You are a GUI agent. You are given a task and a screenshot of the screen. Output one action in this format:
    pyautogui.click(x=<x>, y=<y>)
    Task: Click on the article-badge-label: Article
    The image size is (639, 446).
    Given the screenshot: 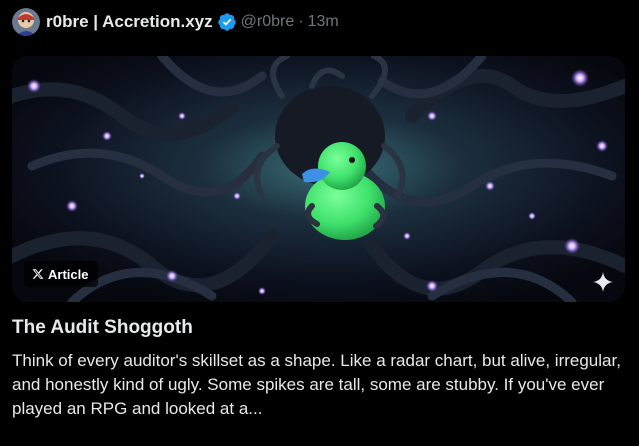 What is the action you would take?
    pyautogui.click(x=68, y=274)
    